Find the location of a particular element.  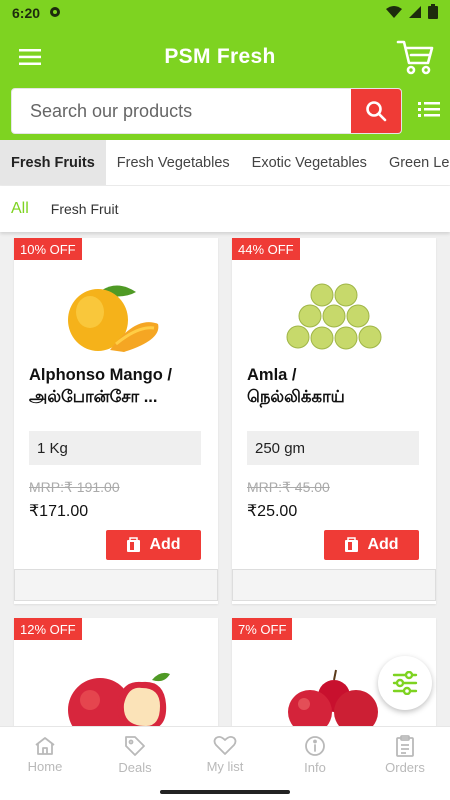

subtab-fresh-fruit: Fresh Fruit is located at coordinates (85, 209).